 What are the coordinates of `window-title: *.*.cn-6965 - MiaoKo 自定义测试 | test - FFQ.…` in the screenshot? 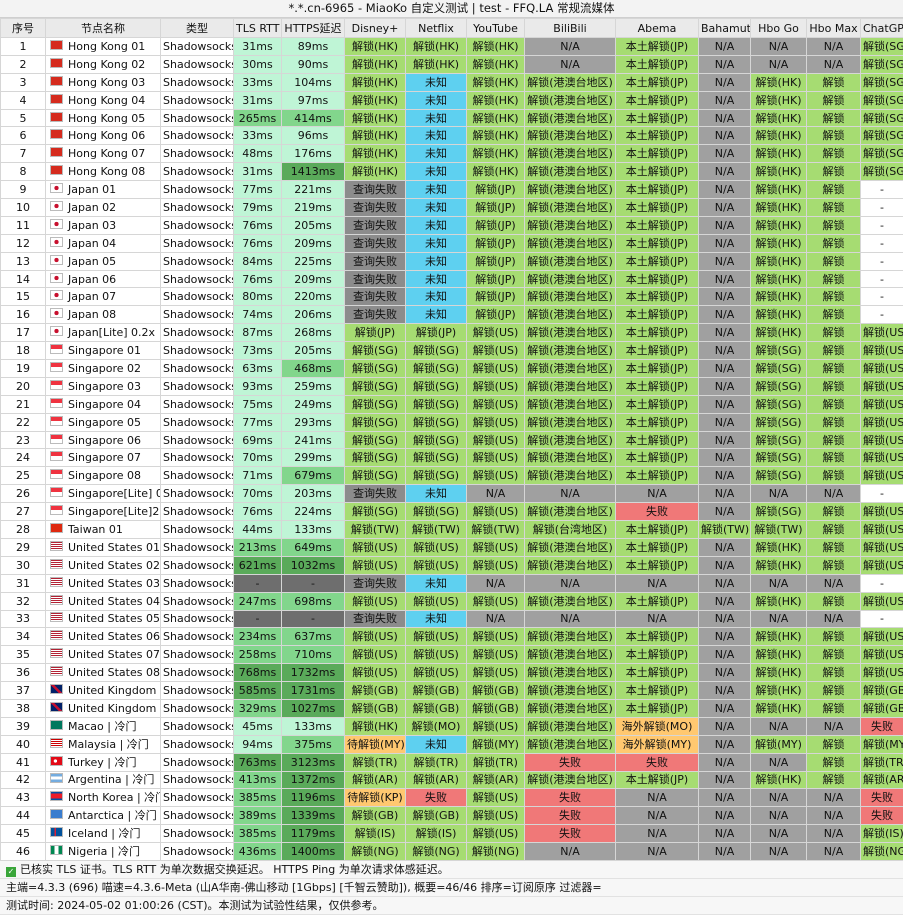 It's located at (451, 9).